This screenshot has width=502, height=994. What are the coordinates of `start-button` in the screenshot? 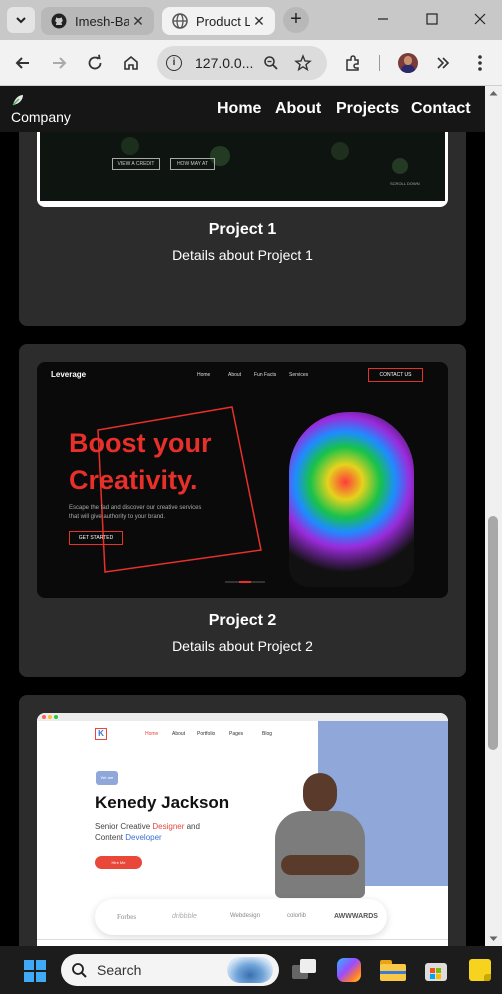 It's located at (35, 971).